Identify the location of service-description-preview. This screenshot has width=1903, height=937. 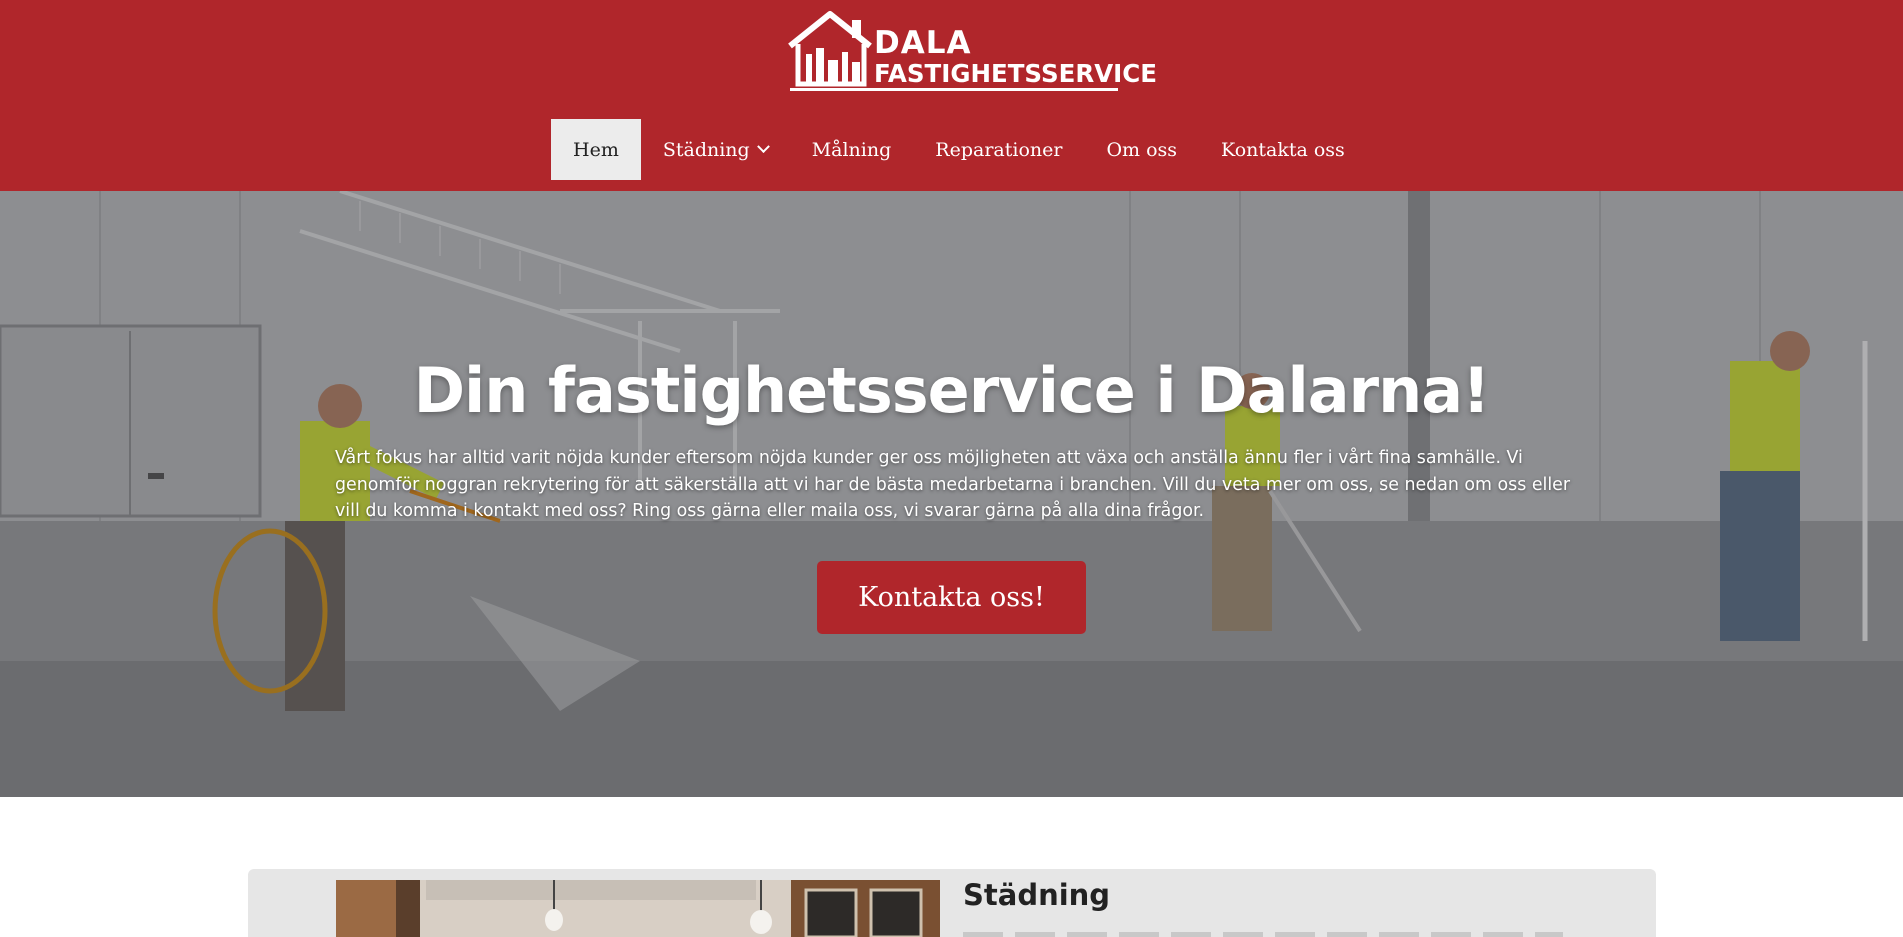
(1263, 934).